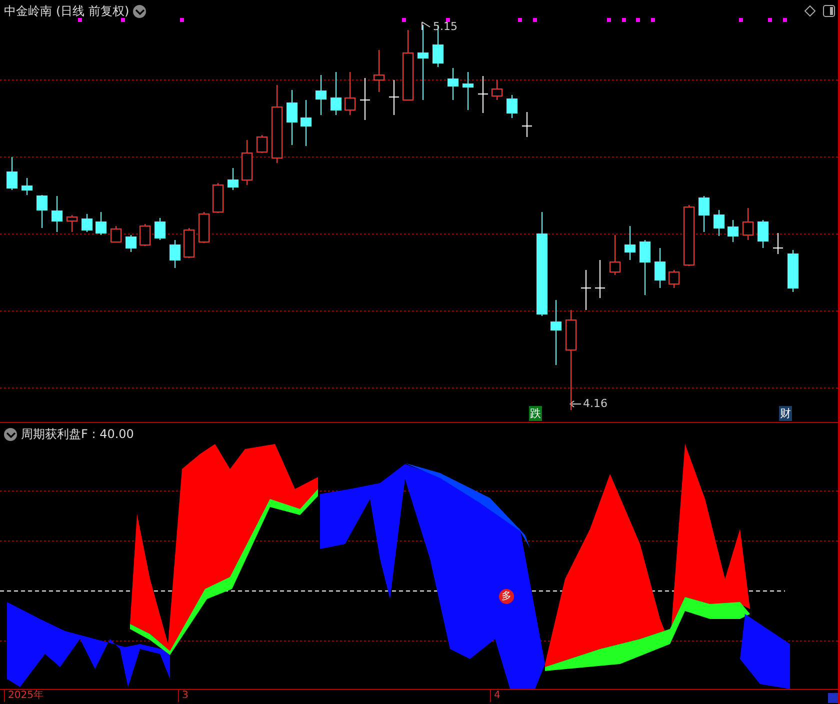 The width and height of the screenshot is (840, 704). What do you see at coordinates (24, 696) in the screenshot?
I see `time-axis-label: 2025年` at bounding box center [24, 696].